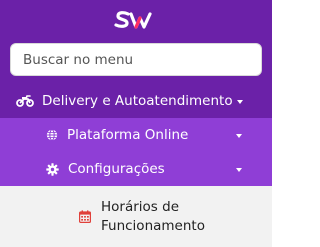 Image resolution: width=320 pixels, height=247 pixels. Describe the element at coordinates (25, 101) in the screenshot. I see `motorcycle-icon` at that location.